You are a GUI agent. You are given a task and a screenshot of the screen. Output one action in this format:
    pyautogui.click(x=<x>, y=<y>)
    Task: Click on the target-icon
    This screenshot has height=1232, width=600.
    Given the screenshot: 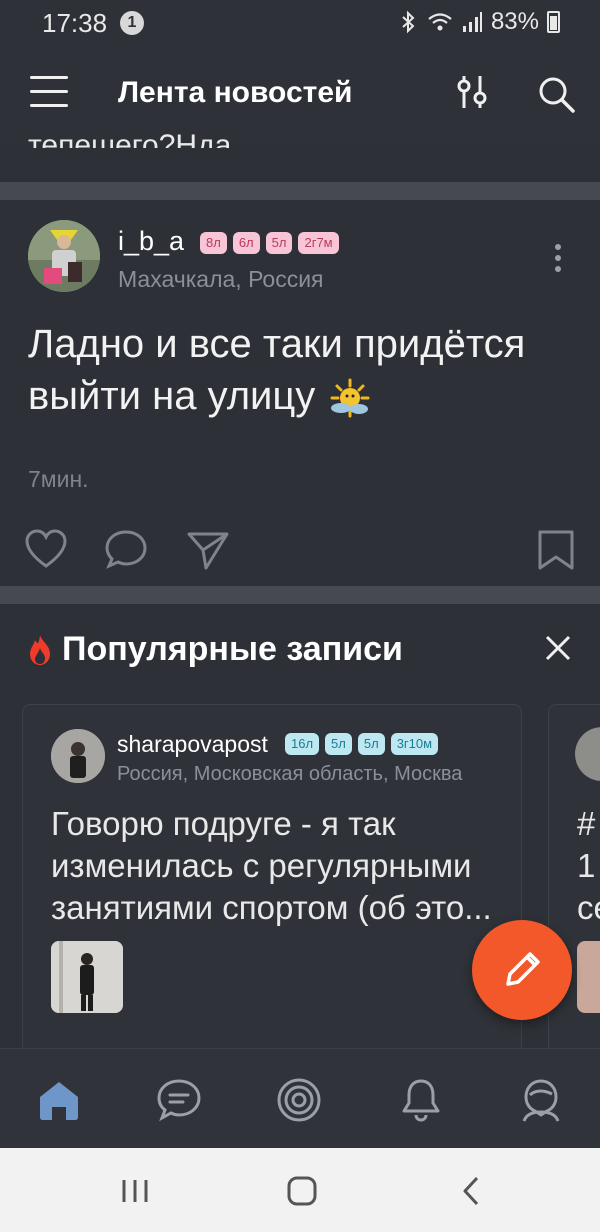 What is the action you would take?
    pyautogui.click(x=299, y=1100)
    